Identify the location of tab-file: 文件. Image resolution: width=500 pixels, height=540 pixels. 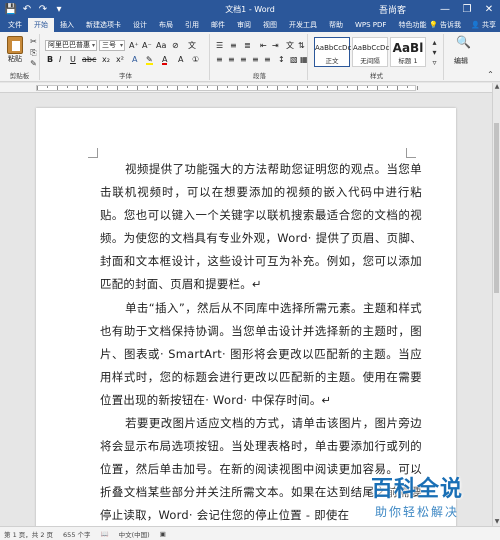
(15, 25).